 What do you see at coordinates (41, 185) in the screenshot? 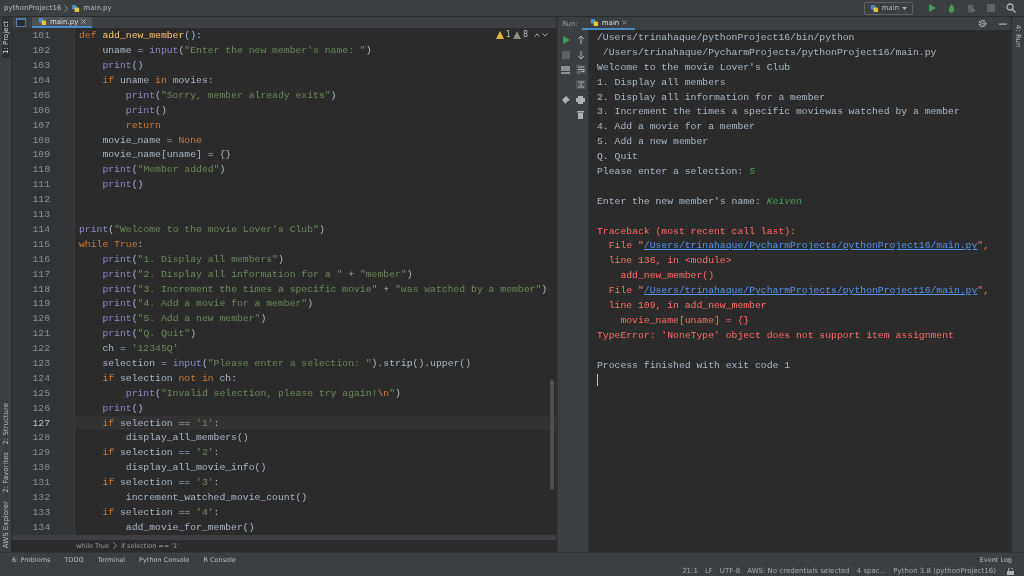
I see `line-number: 111` at bounding box center [41, 185].